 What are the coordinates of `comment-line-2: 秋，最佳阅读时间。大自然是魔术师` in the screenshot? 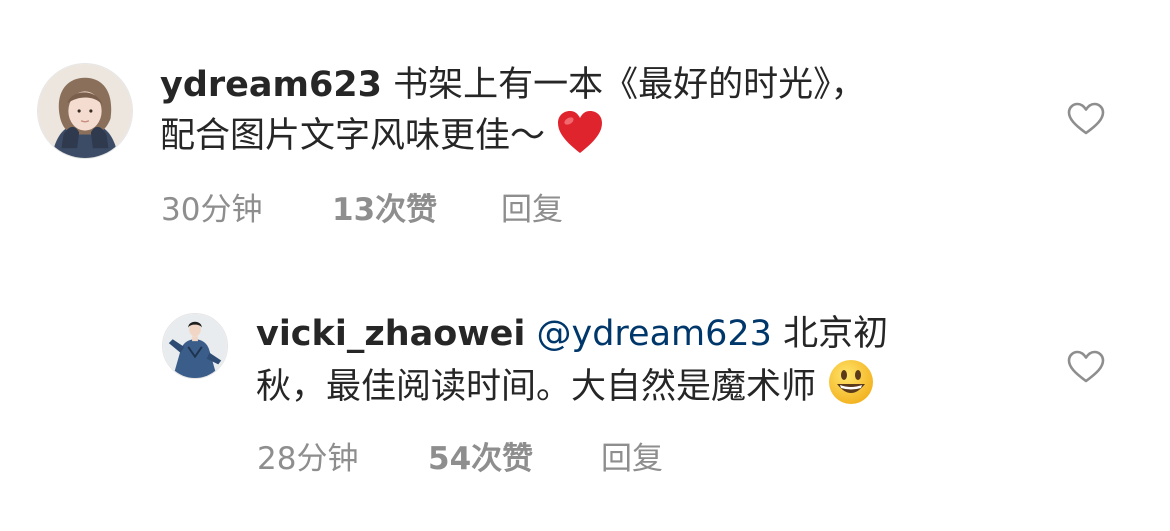 It's located at (636, 388).